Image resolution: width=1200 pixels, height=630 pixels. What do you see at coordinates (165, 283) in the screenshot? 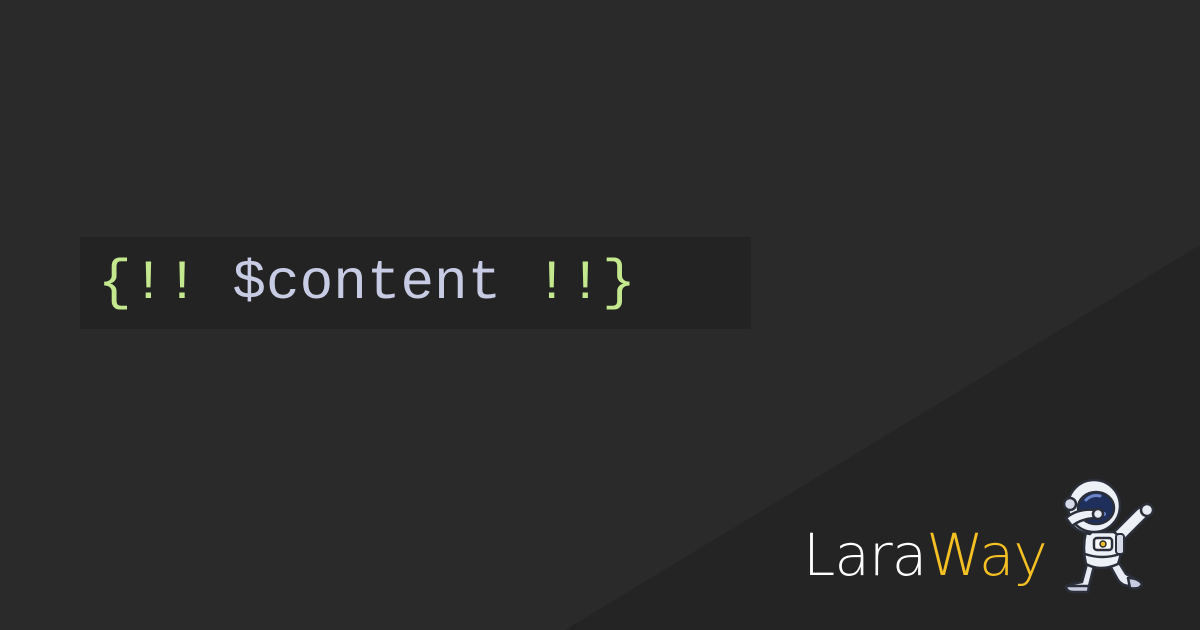
I see `code-open-token: {!!` at bounding box center [165, 283].